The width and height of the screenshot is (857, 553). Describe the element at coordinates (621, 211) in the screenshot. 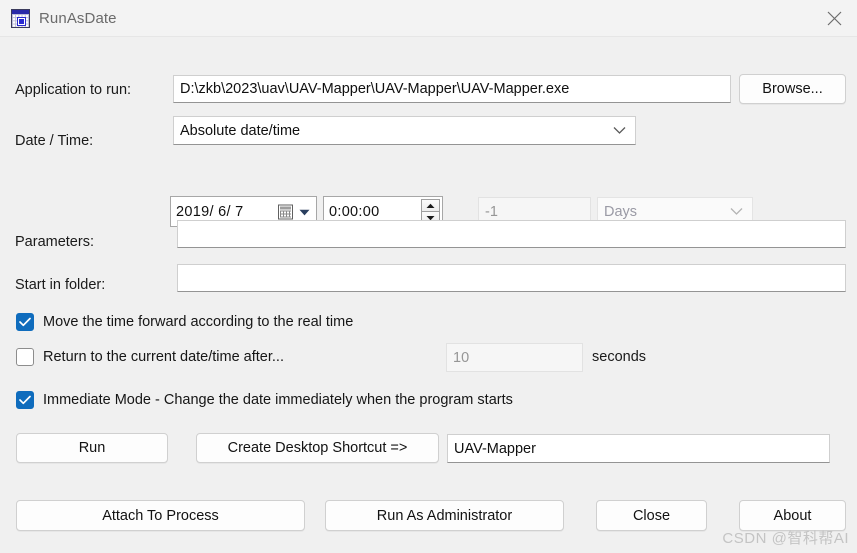

I see `offset-unit-value: Days` at that location.